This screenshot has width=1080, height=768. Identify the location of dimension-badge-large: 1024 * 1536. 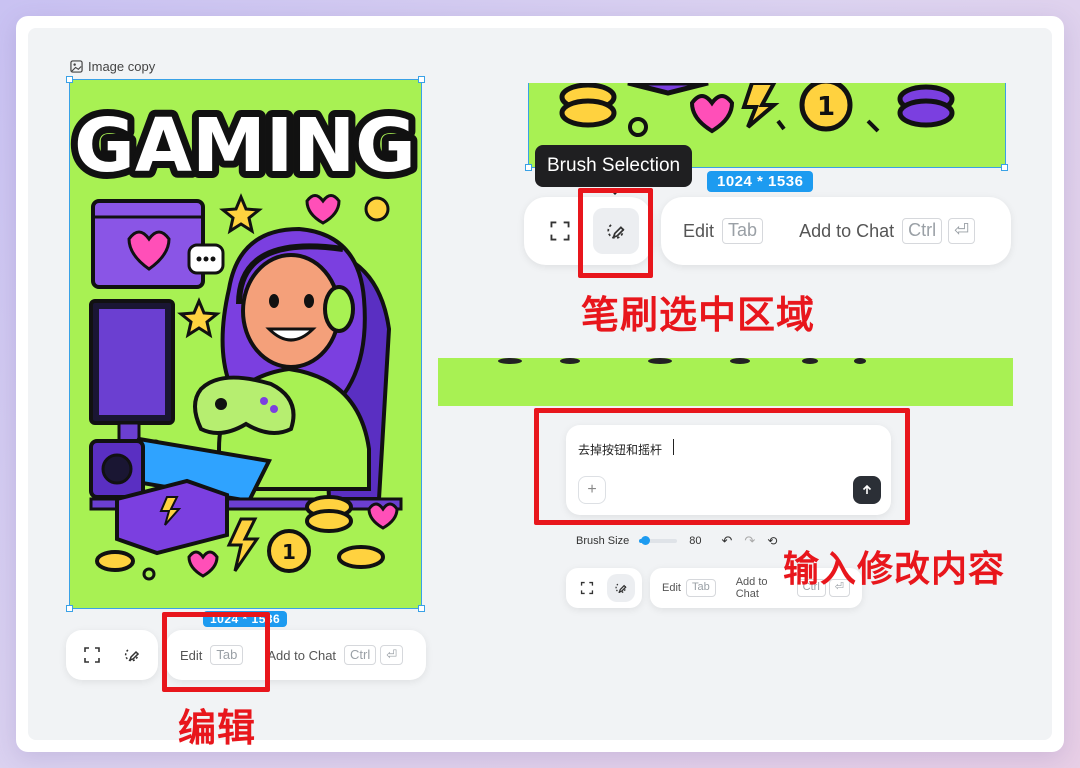
(760, 181).